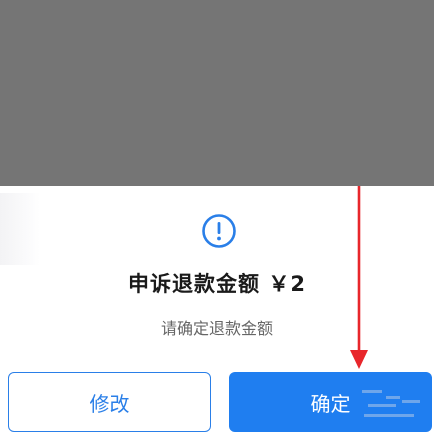 The height and width of the screenshot is (434, 434). I want to click on modify-button: 修改, so click(109, 402).